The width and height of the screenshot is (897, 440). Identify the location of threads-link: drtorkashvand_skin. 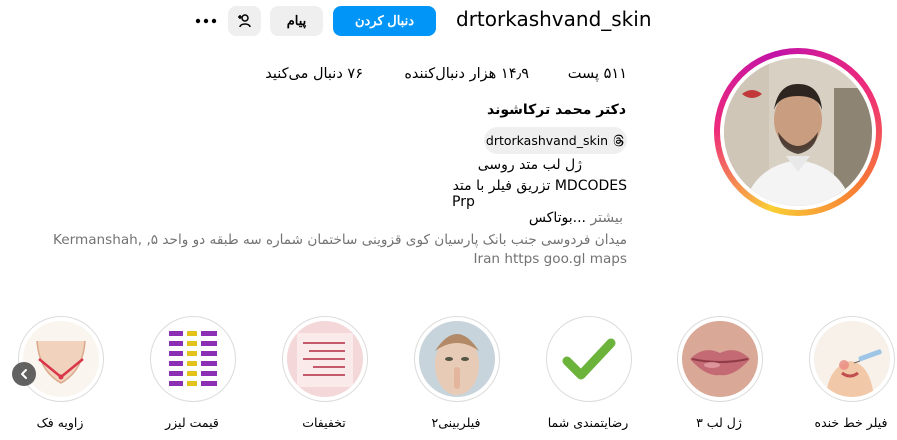
(555, 140).